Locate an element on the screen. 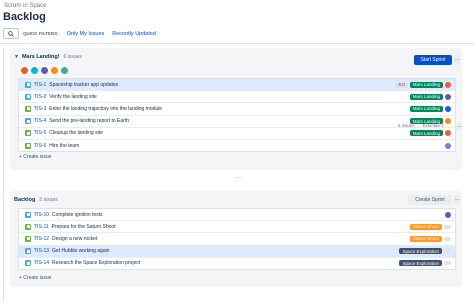  filter-recently-updated: Recently Updated is located at coordinates (134, 34).